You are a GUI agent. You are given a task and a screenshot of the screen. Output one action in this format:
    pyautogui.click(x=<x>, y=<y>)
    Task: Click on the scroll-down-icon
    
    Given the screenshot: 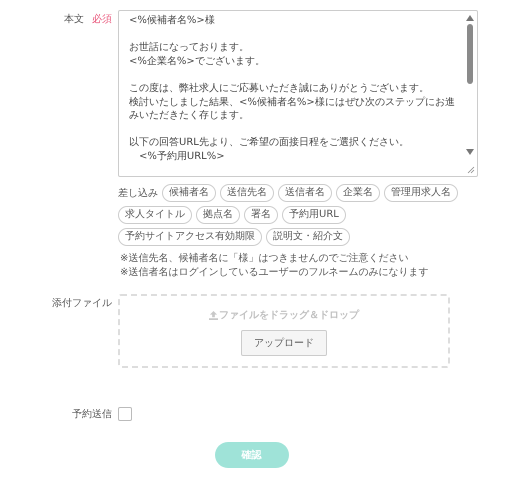 What is the action you would take?
    pyautogui.click(x=470, y=152)
    